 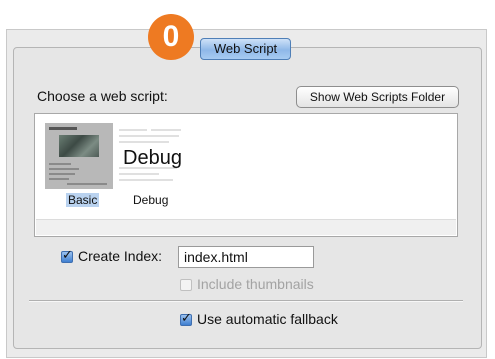 What do you see at coordinates (246, 257) in the screenshot?
I see `index-filename-input` at bounding box center [246, 257].